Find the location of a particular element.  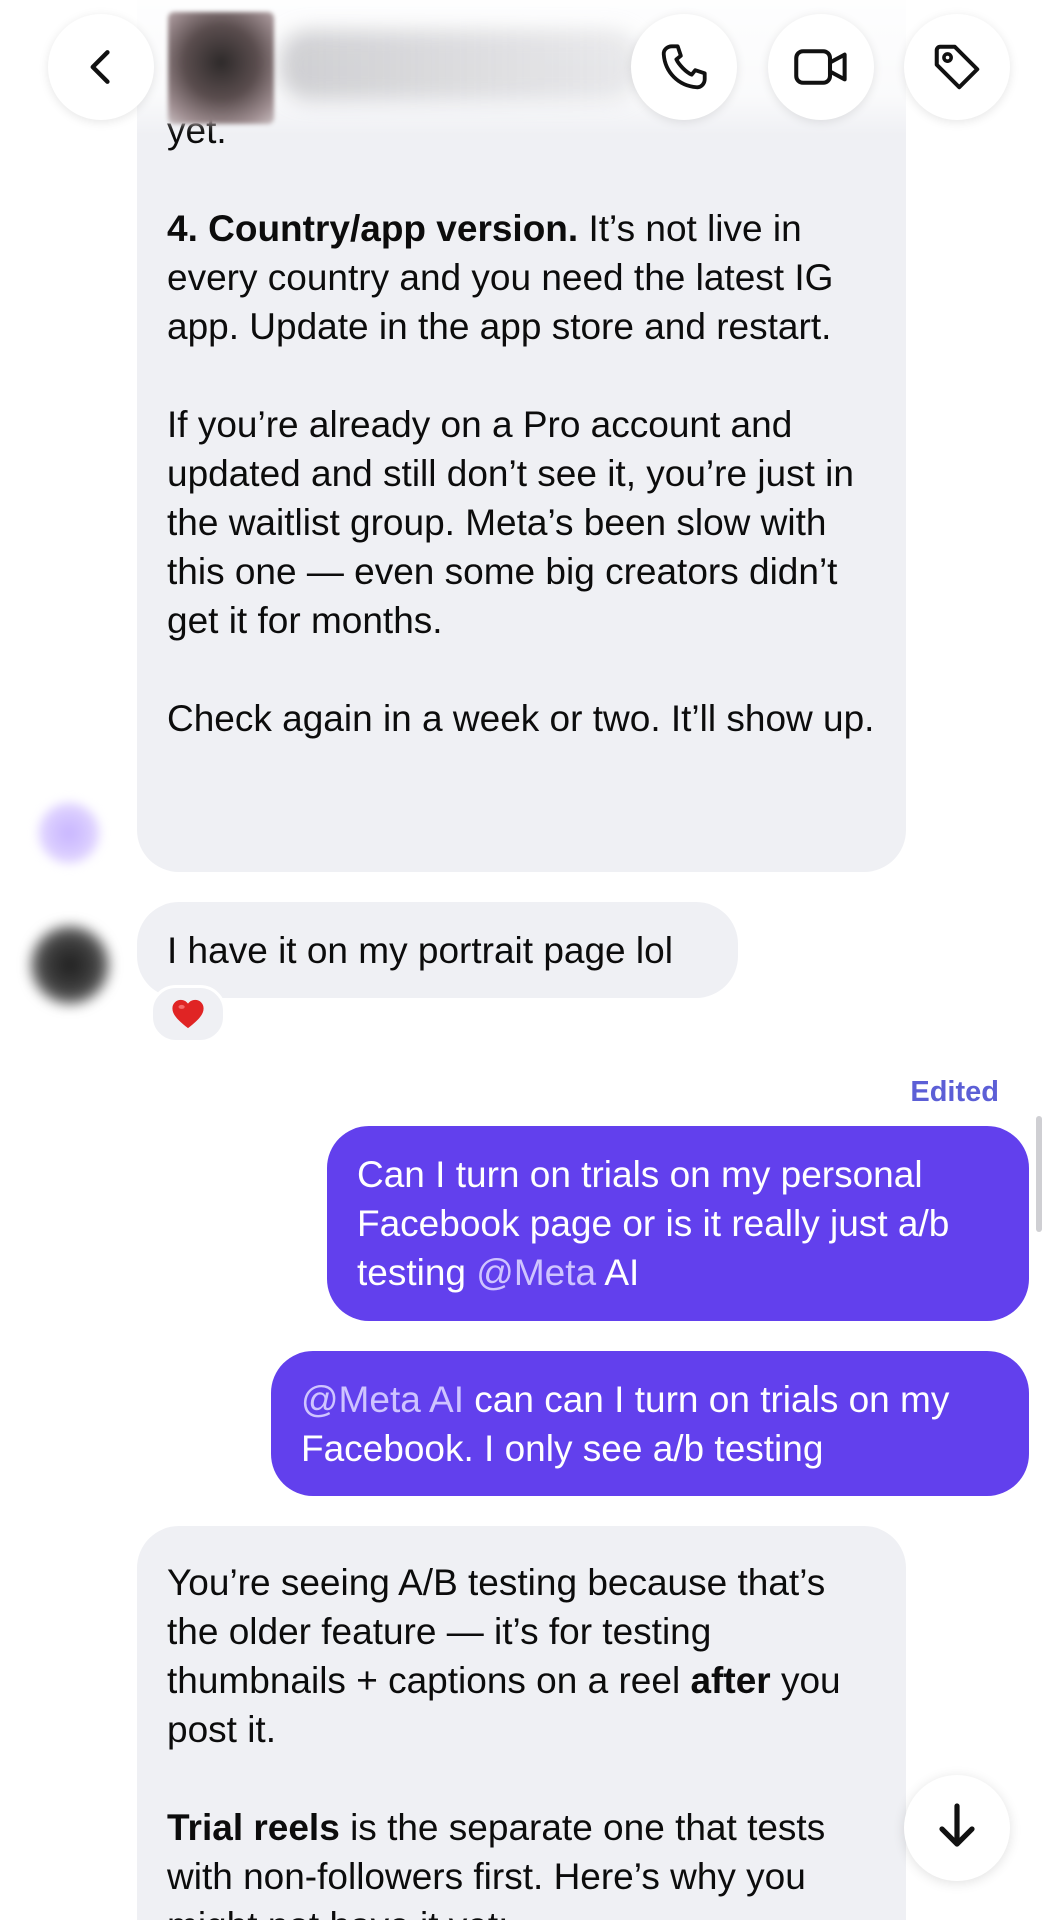

incoming-message-bubble: I have it on my portrait page lol is located at coordinates (437, 950).